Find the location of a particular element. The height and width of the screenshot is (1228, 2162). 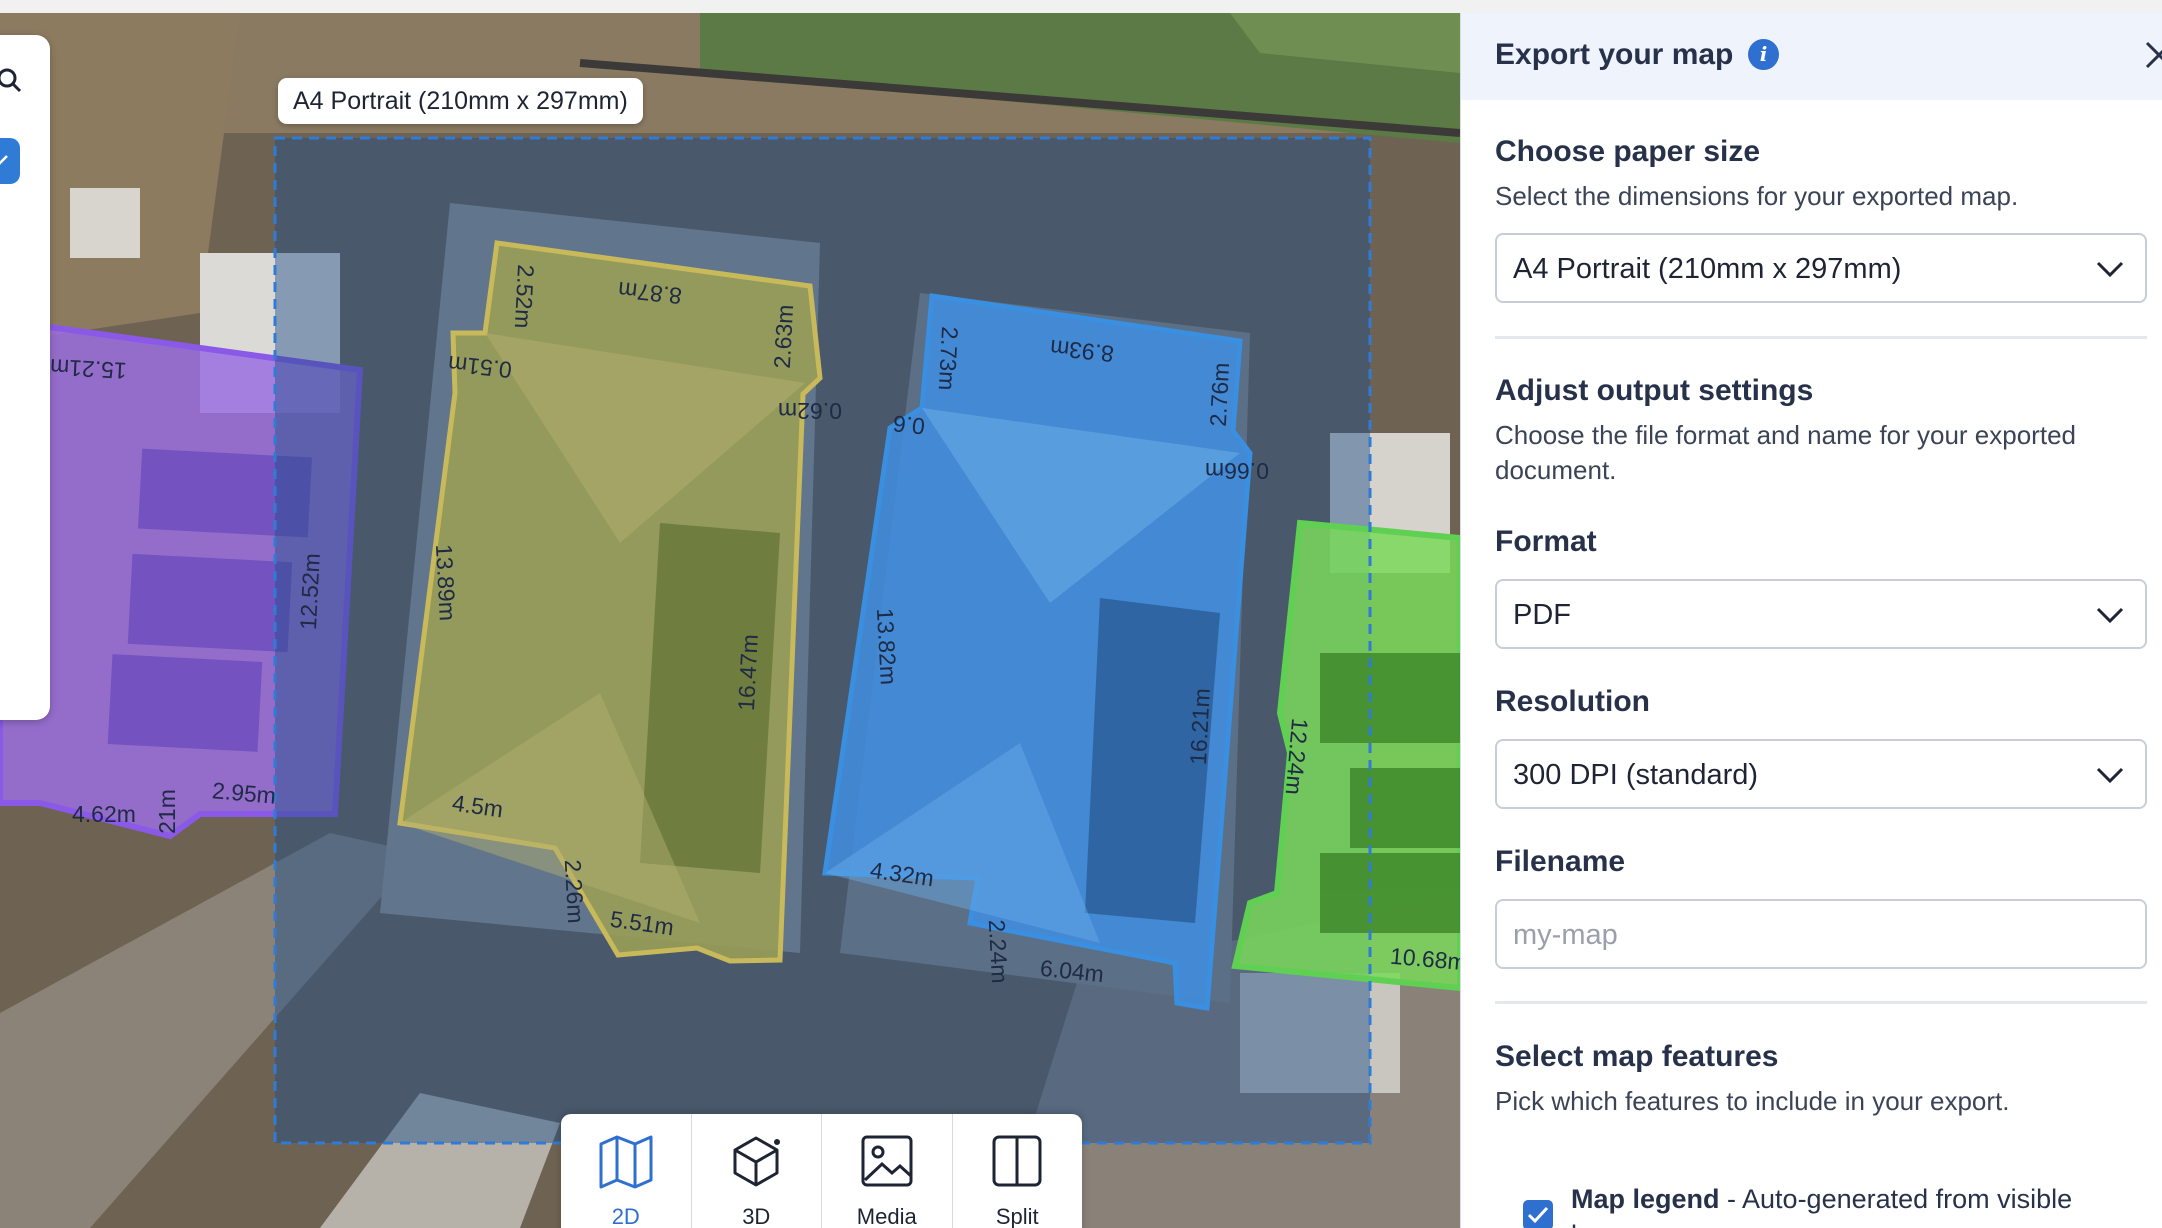

map-legend-checkbox is located at coordinates (1538, 1214).